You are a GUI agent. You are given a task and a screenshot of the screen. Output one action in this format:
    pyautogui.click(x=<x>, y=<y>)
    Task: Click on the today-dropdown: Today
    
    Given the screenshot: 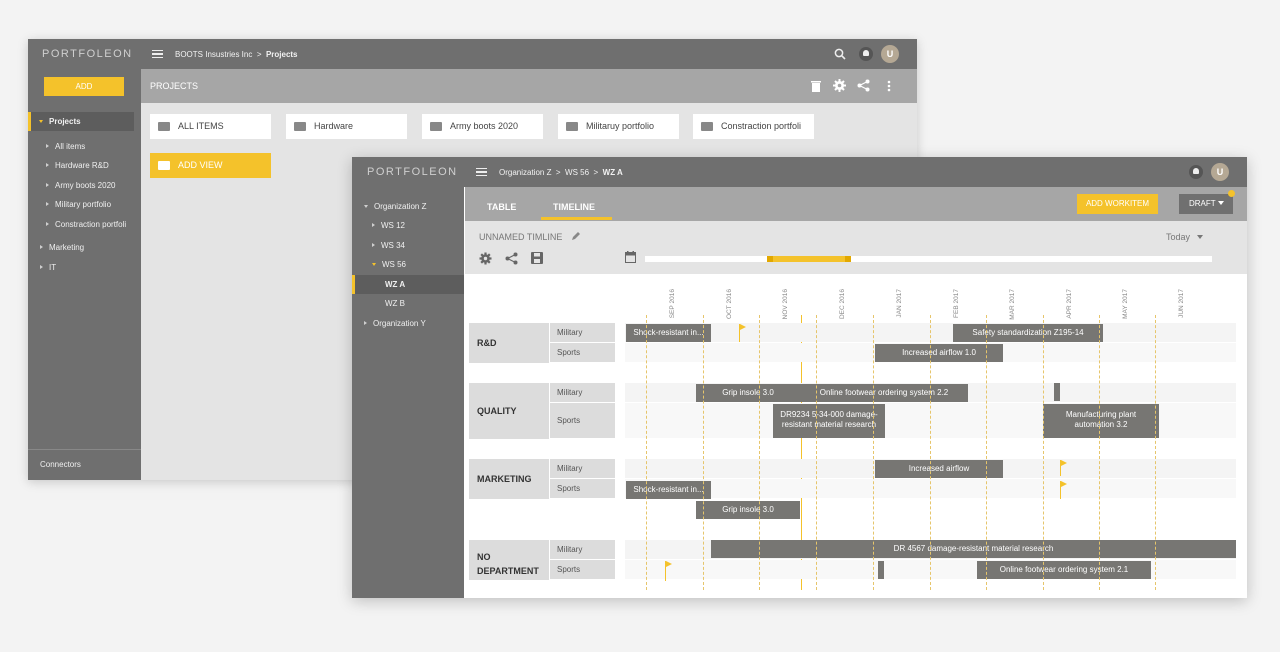 What is the action you would take?
    pyautogui.click(x=1184, y=237)
    